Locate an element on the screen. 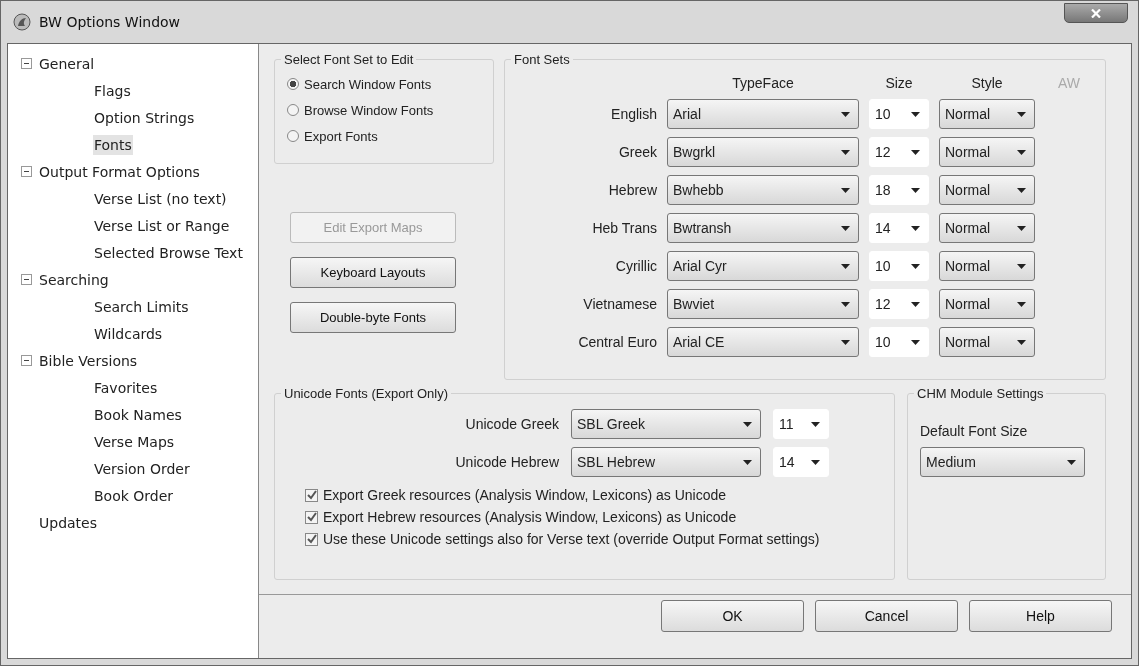 This screenshot has height=666, width=1139. close-icon is located at coordinates (1096, 13).